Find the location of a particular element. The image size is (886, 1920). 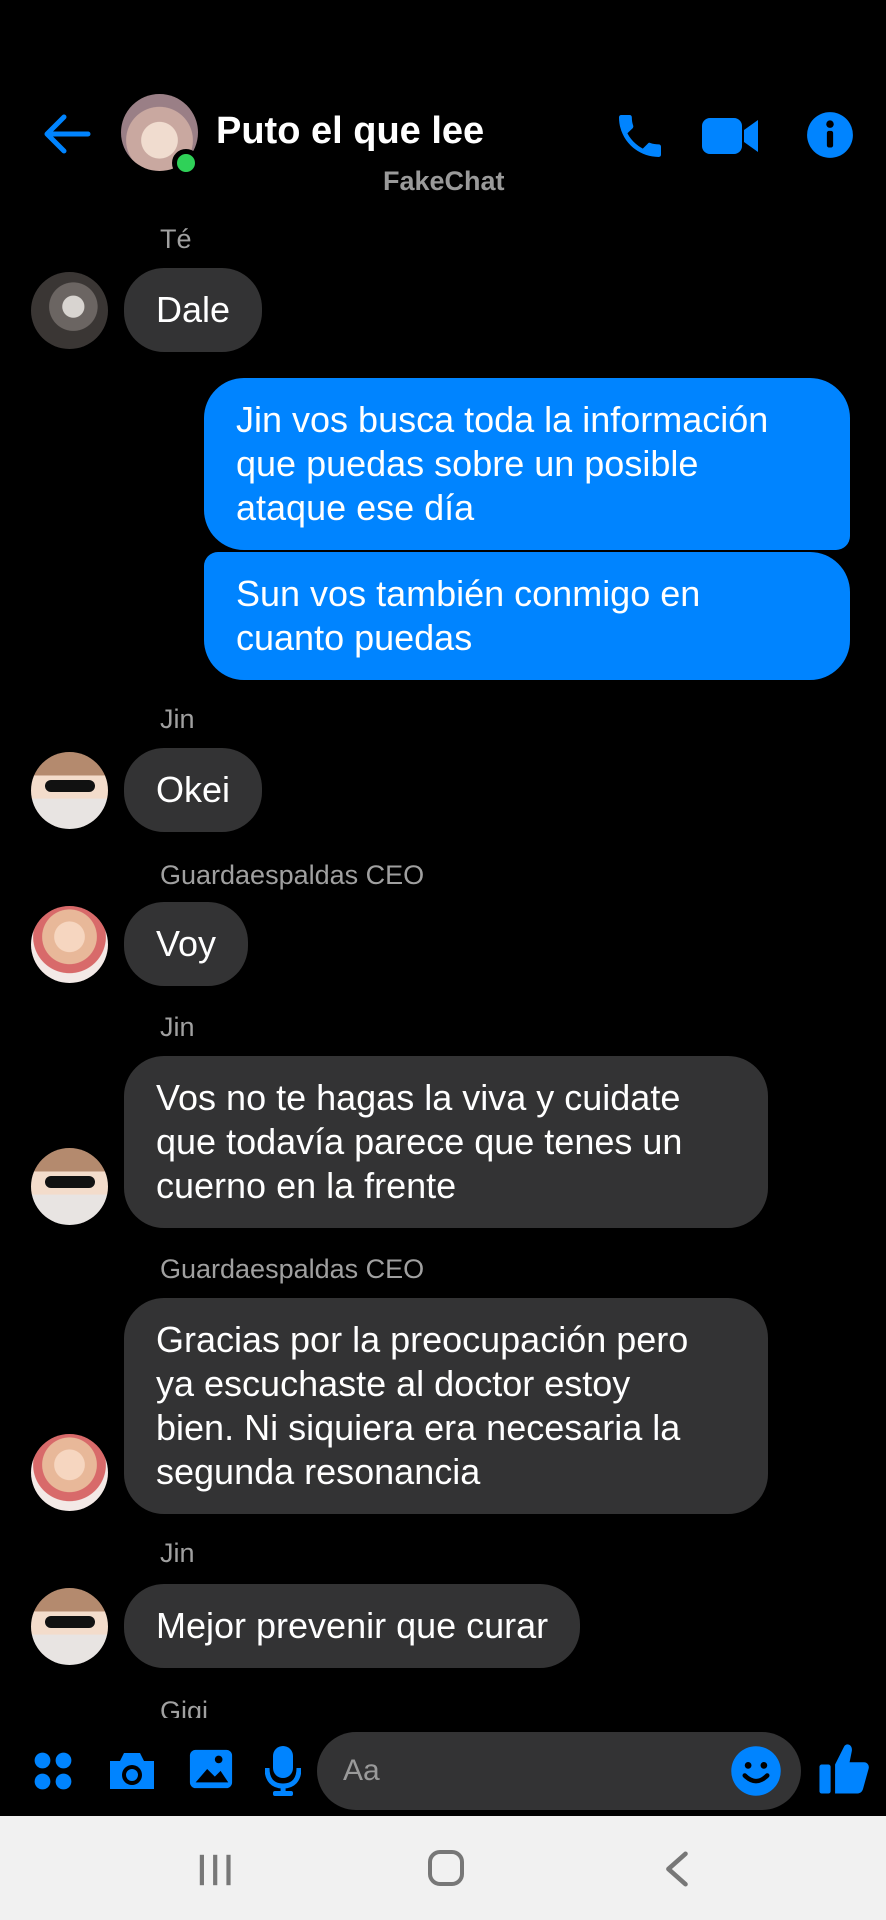

message-input is located at coordinates (528, 1771).